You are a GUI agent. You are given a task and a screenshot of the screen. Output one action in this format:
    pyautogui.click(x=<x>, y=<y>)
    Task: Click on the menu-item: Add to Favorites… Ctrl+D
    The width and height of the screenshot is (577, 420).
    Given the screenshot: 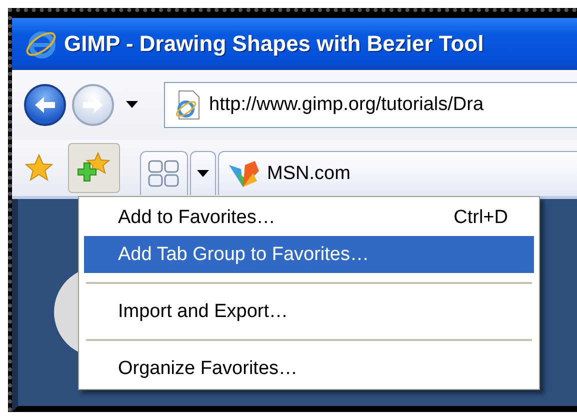 What is the action you would take?
    pyautogui.click(x=309, y=217)
    